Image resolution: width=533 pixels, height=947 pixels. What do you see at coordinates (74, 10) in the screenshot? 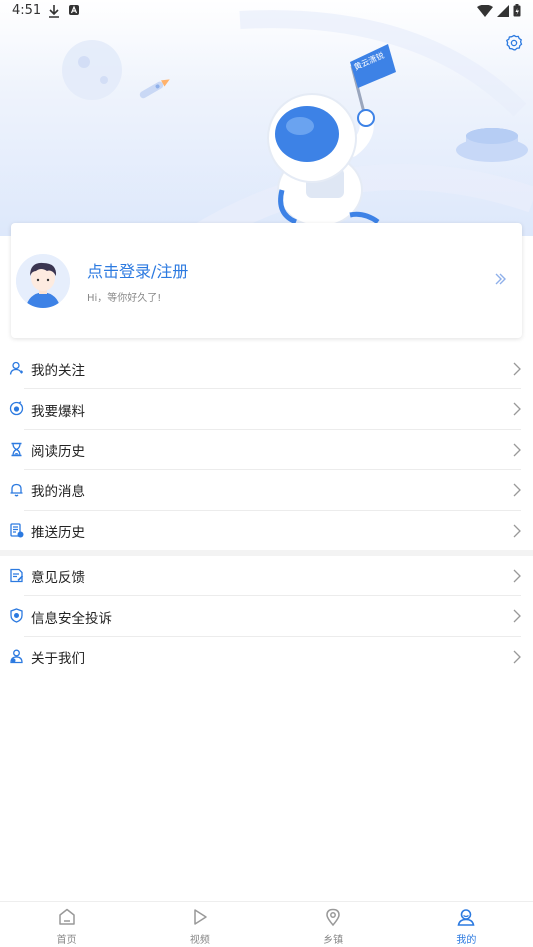
I see `notification-a-icon` at bounding box center [74, 10].